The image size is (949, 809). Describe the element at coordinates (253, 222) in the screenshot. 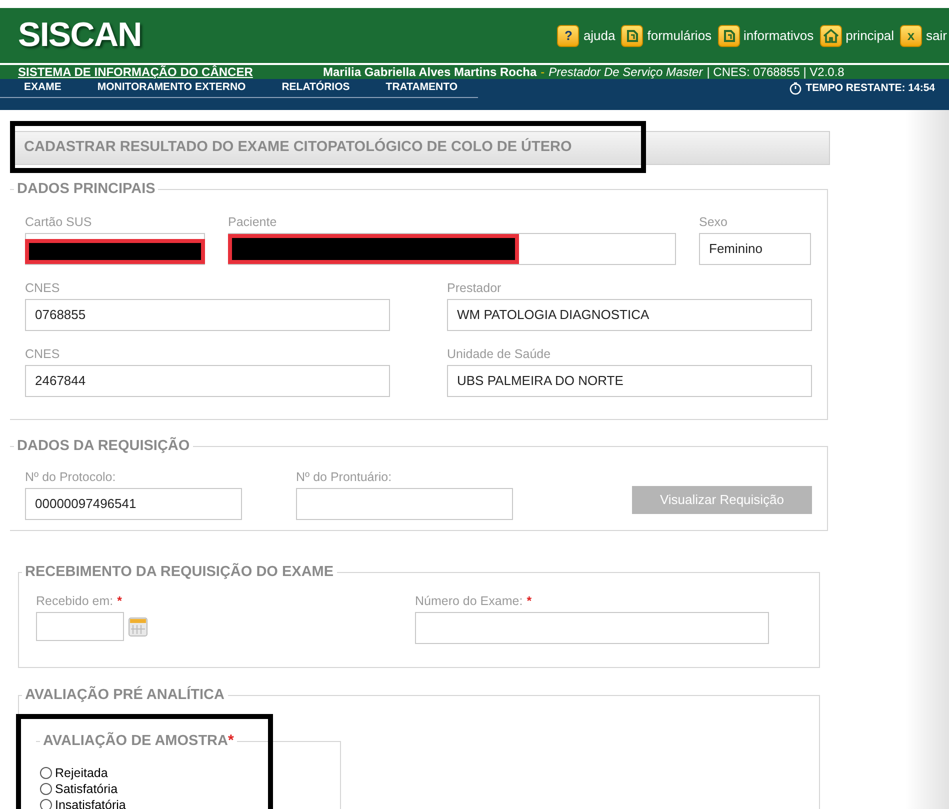

I see `field-label: Paciente` at that location.